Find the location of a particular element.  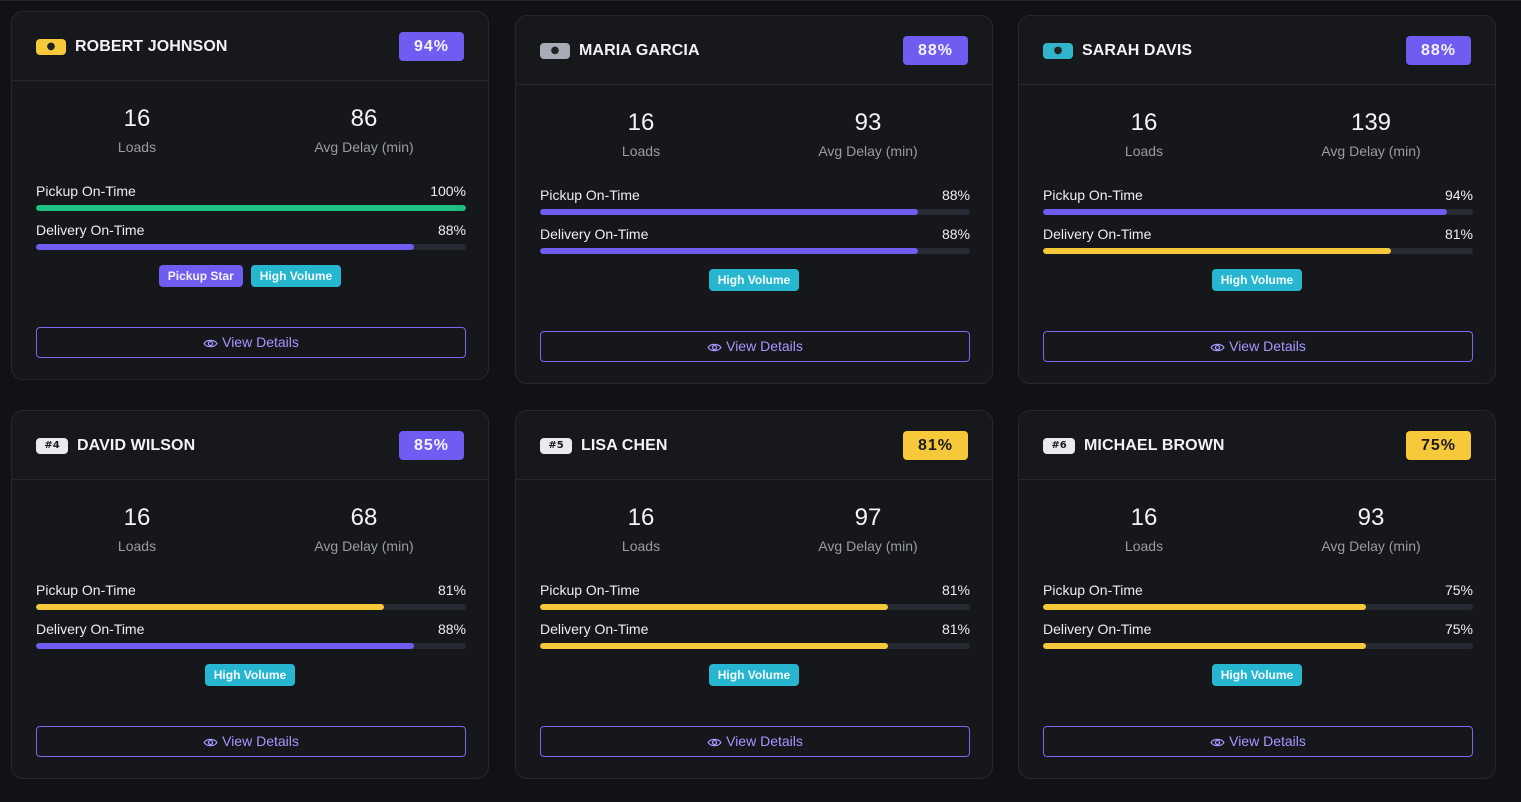

pickup-percent: 94% is located at coordinates (1458, 195).